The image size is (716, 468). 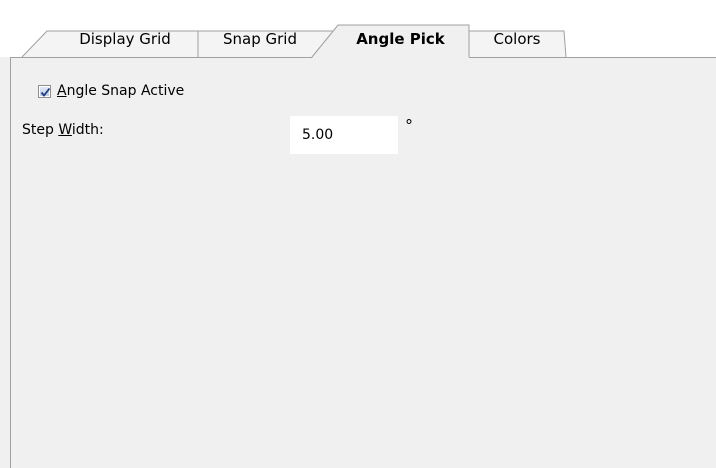 What do you see at coordinates (125, 39) in the screenshot?
I see `tab-display-grid: Display Grid` at bounding box center [125, 39].